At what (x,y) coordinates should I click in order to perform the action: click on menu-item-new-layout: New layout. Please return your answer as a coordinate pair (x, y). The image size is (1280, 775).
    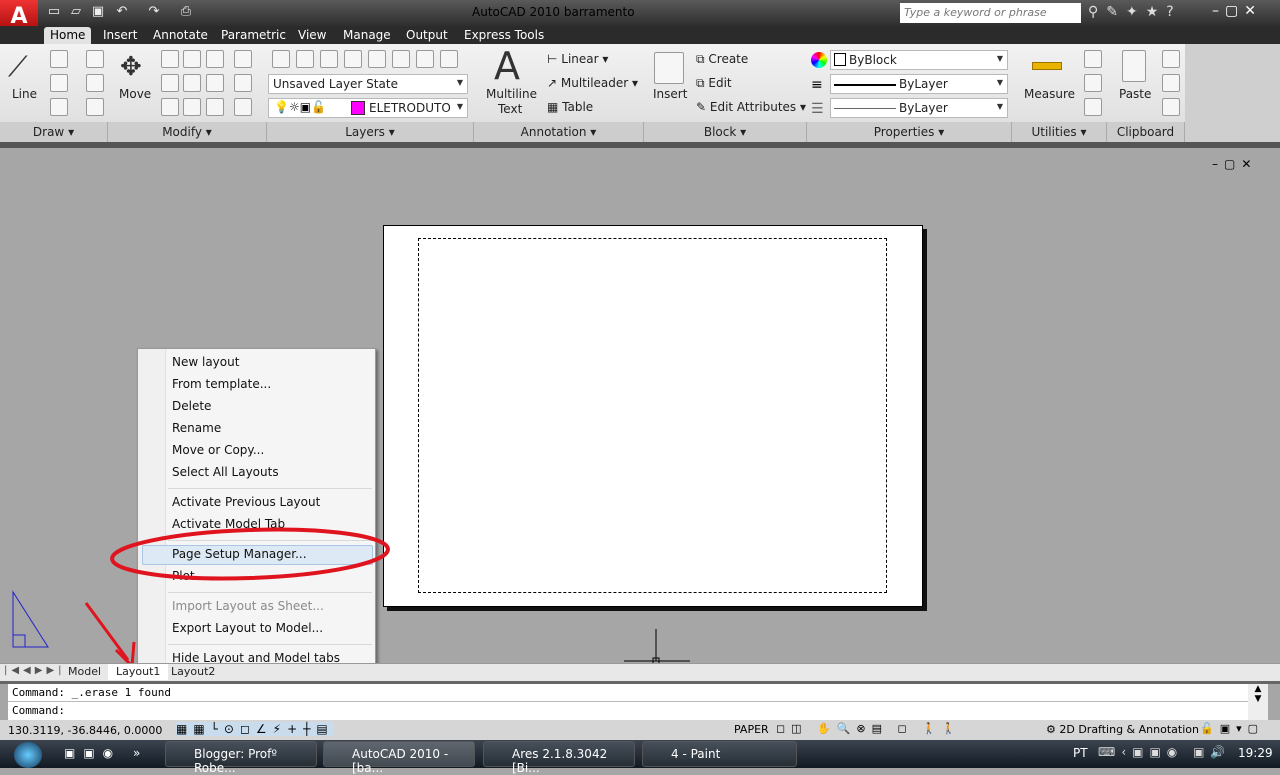
    Looking at the image, I should click on (205, 362).